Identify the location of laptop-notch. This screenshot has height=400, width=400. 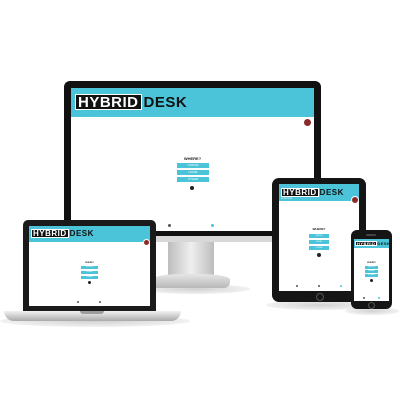
(92, 312).